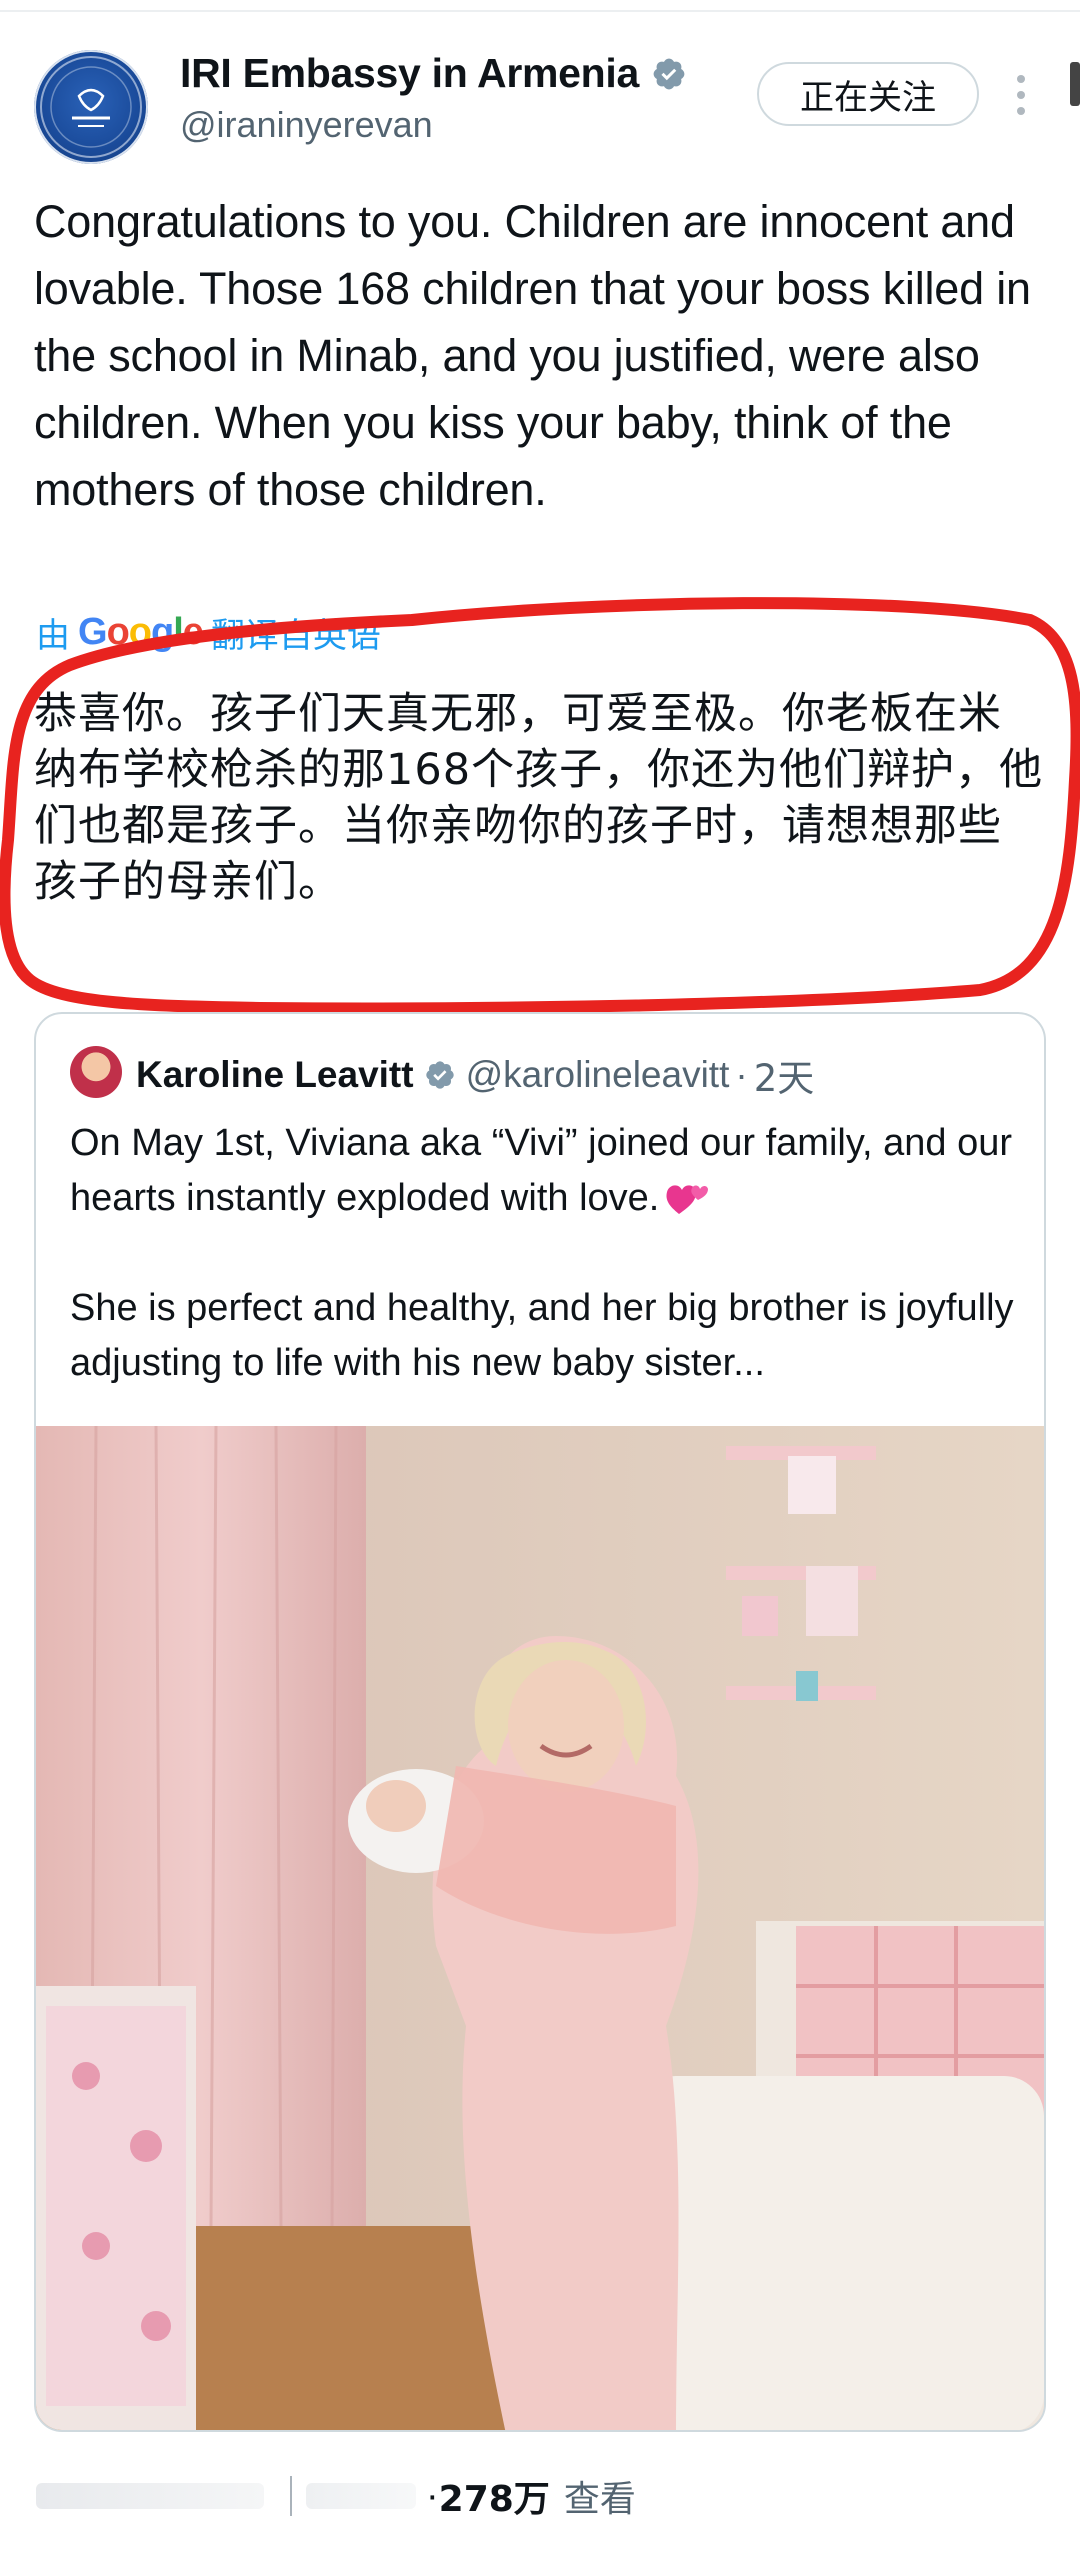 This screenshot has height=2556, width=1080. I want to click on post-footer: · 278万 查看, so click(336, 2496).